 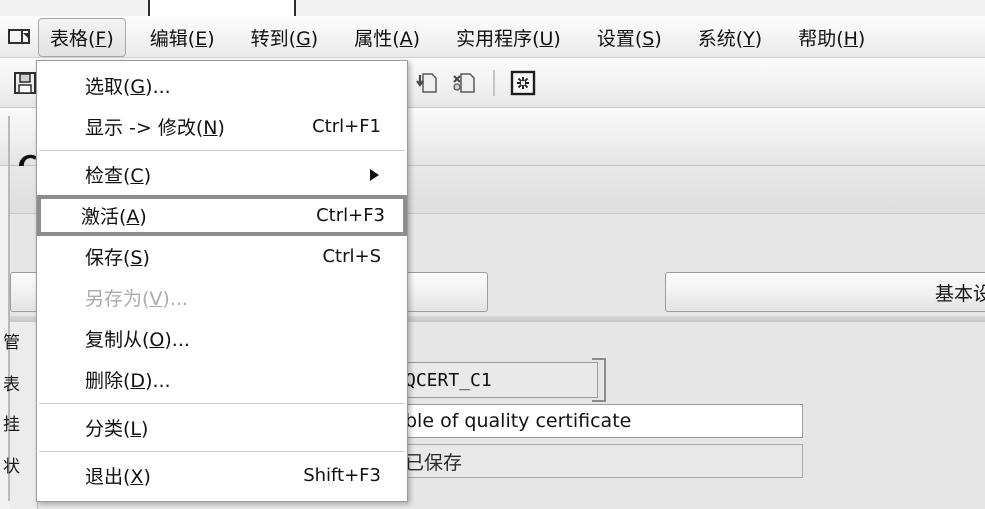 I want to click on side-label-2: 挂, so click(x=11, y=425).